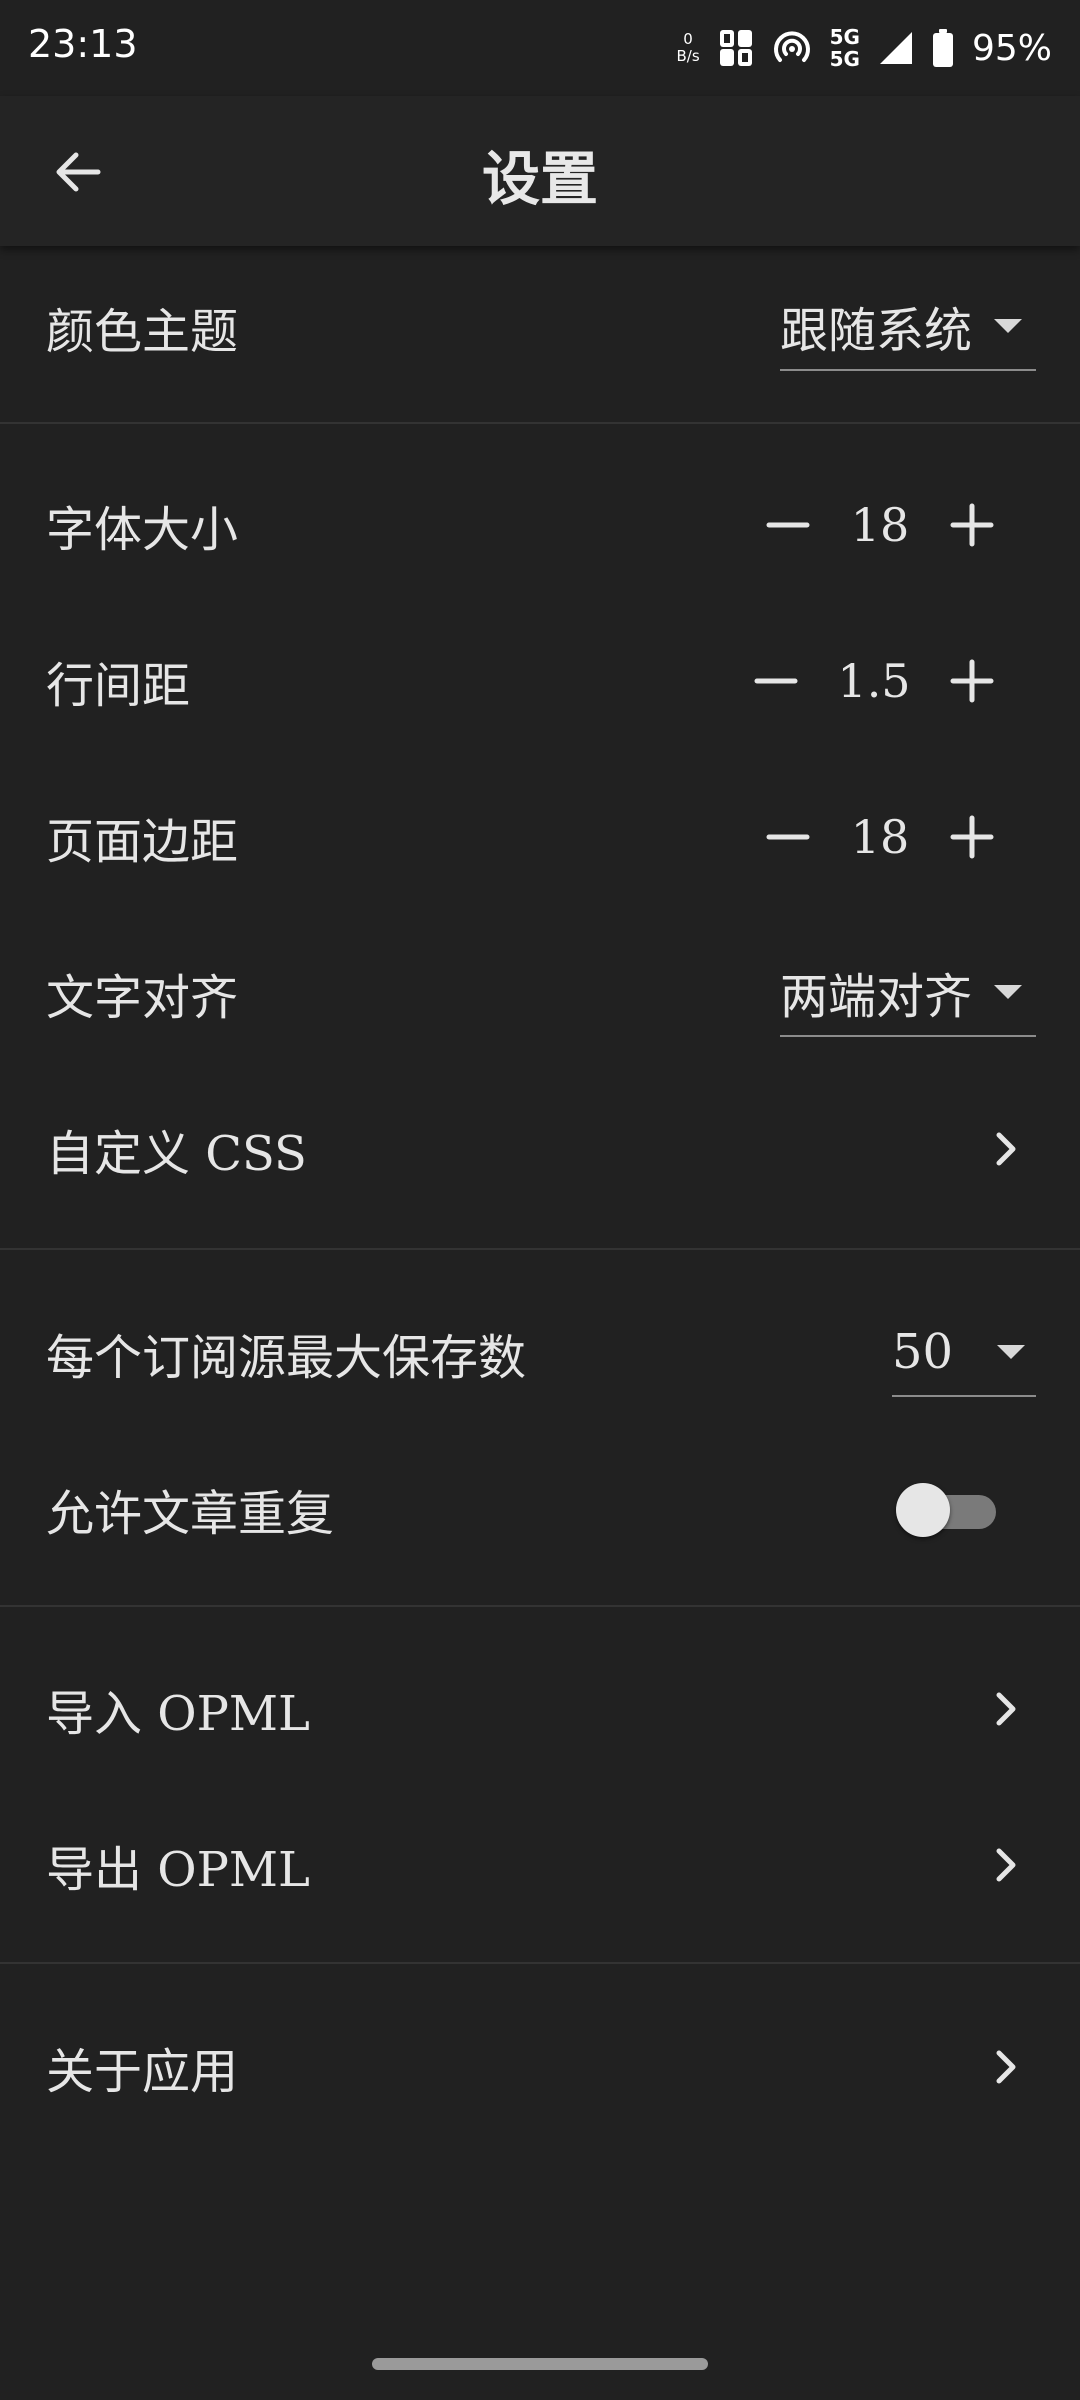  I want to click on theme-dropdown: 跟随系统, so click(908, 327).